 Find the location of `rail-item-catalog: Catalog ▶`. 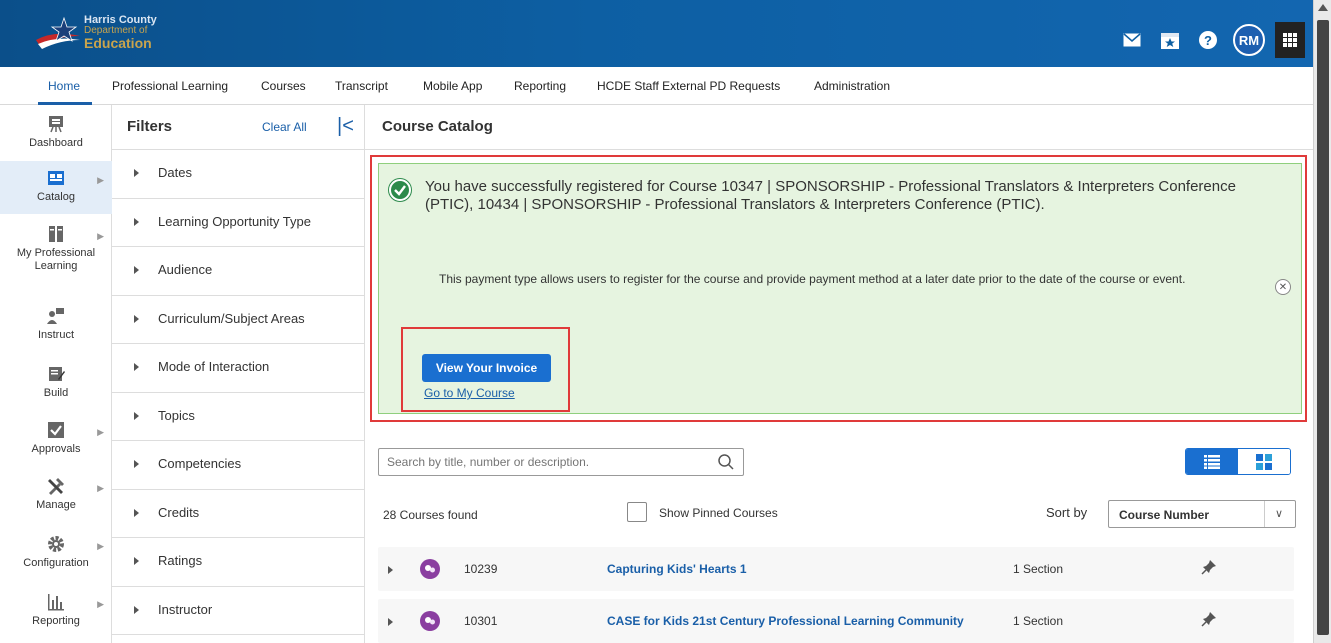

rail-item-catalog: Catalog ▶ is located at coordinates (56, 187).